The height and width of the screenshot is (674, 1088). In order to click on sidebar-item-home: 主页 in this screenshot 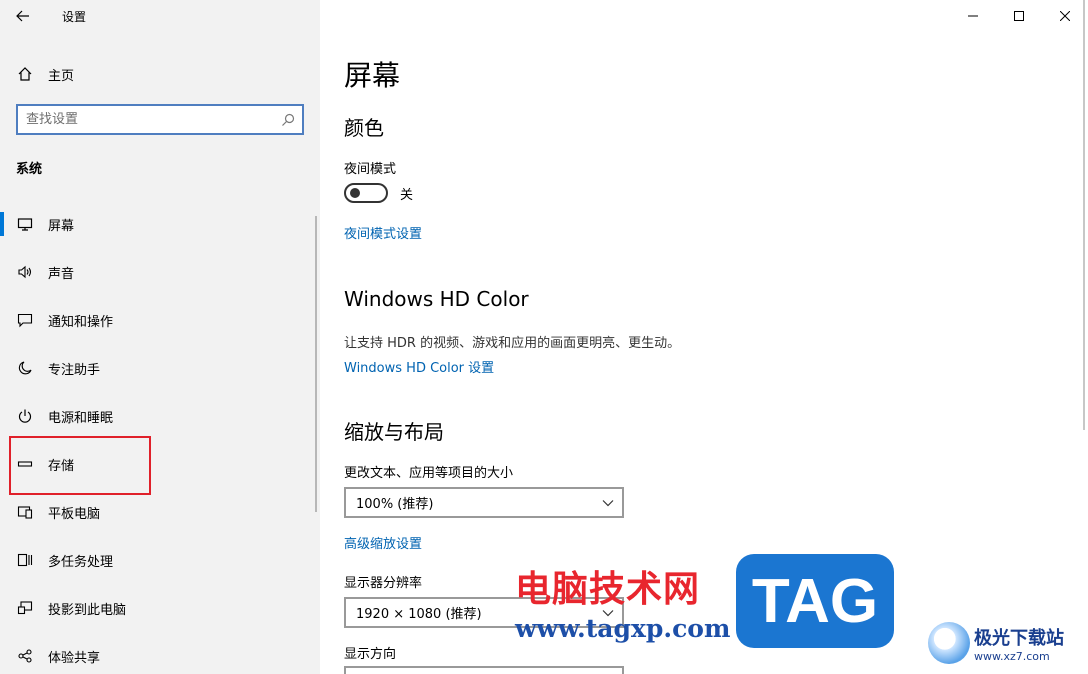, I will do `click(160, 74)`.